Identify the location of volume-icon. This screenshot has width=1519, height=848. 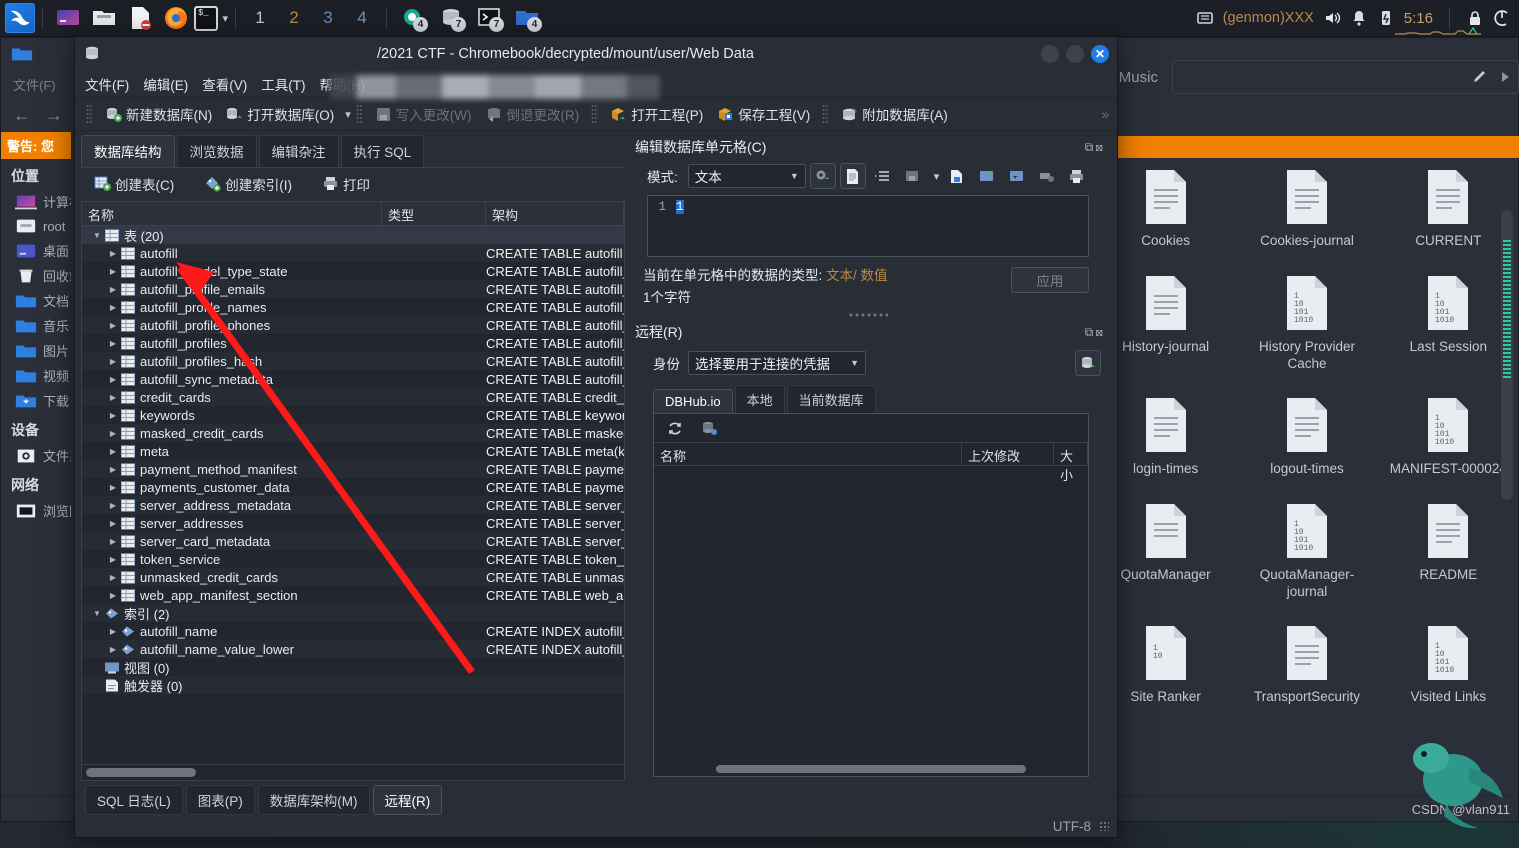
(1332, 18).